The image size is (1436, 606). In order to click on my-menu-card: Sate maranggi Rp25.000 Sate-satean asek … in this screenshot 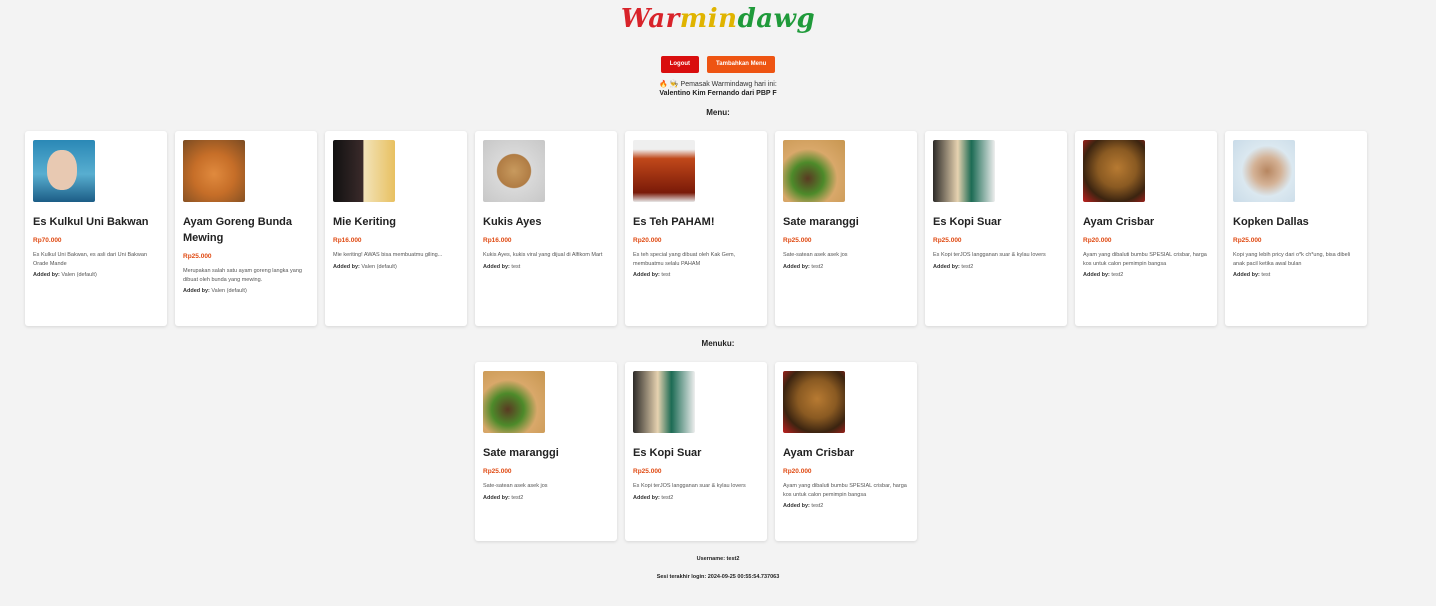, I will do `click(546, 451)`.